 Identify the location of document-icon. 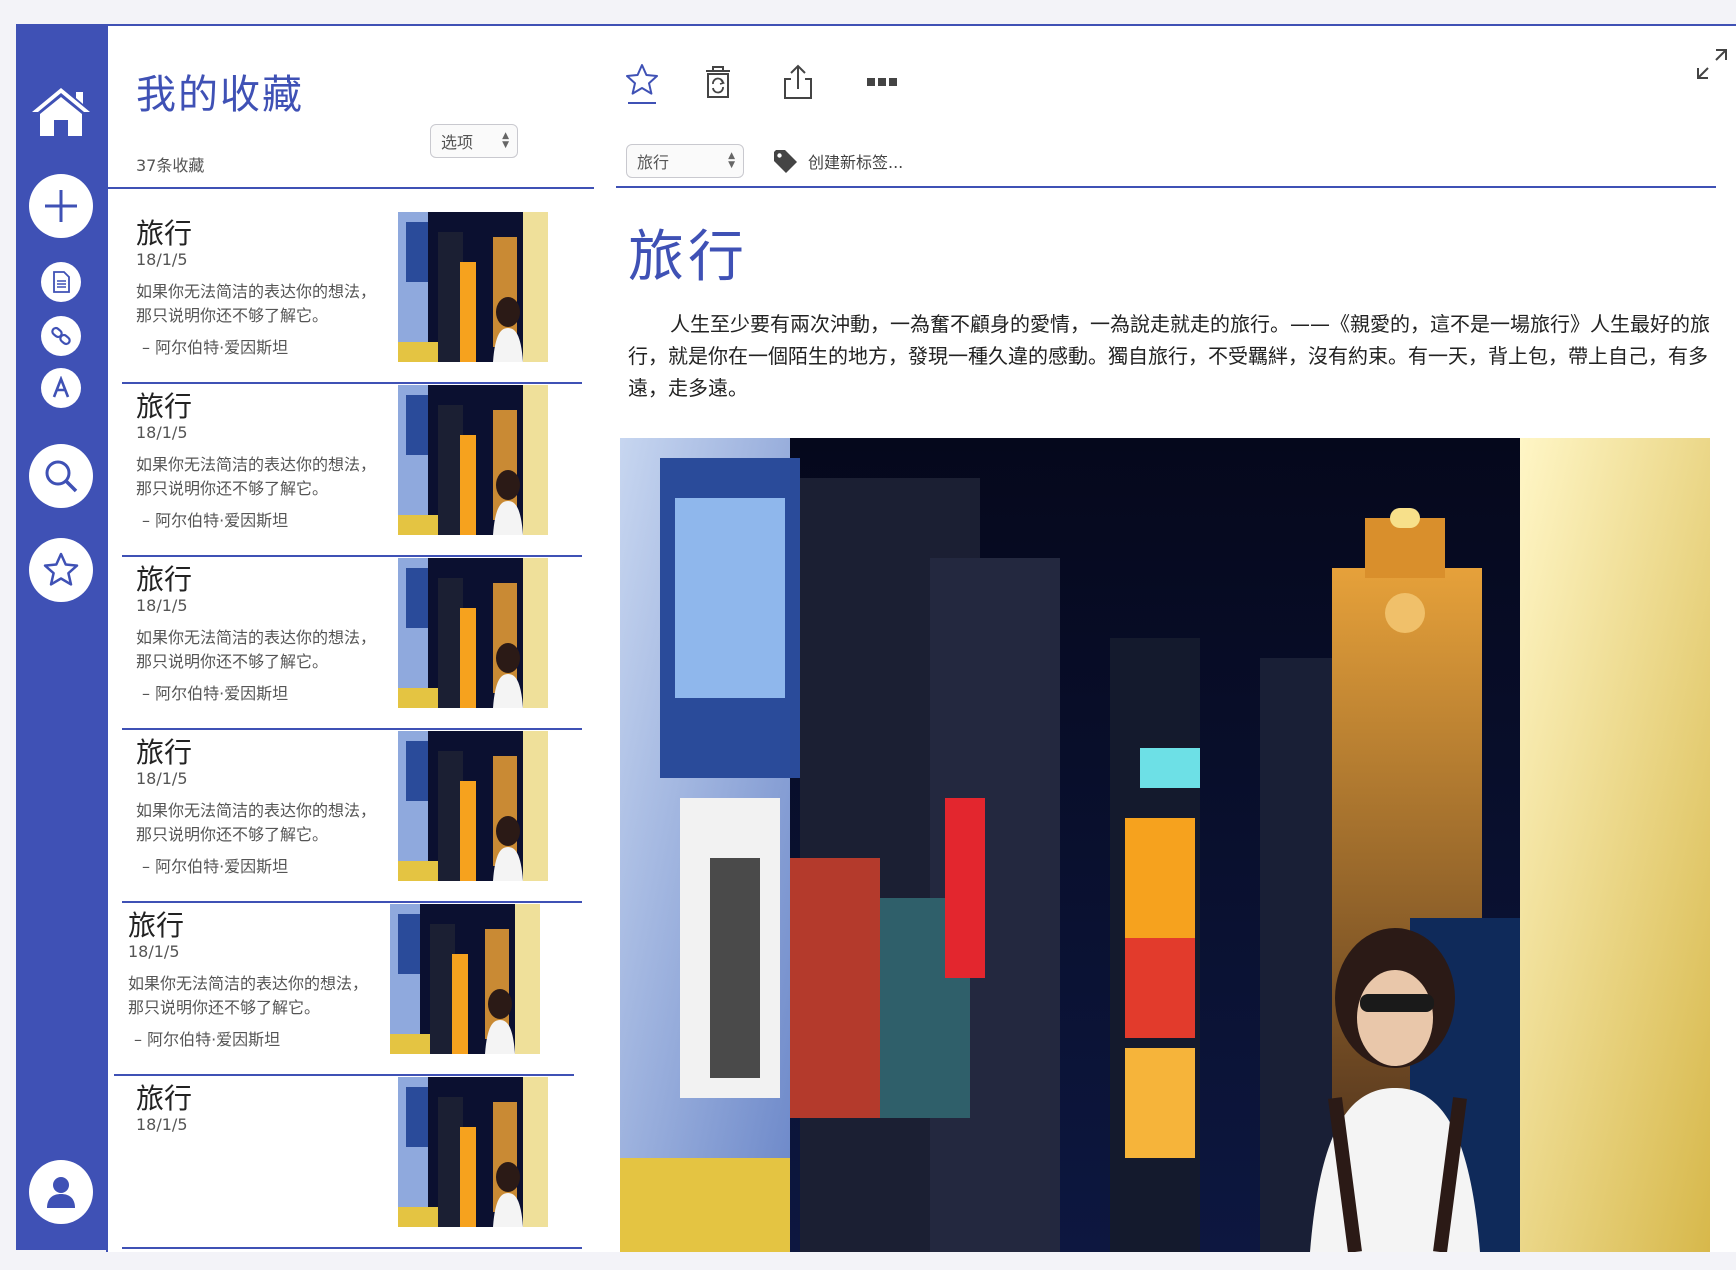
(61, 282).